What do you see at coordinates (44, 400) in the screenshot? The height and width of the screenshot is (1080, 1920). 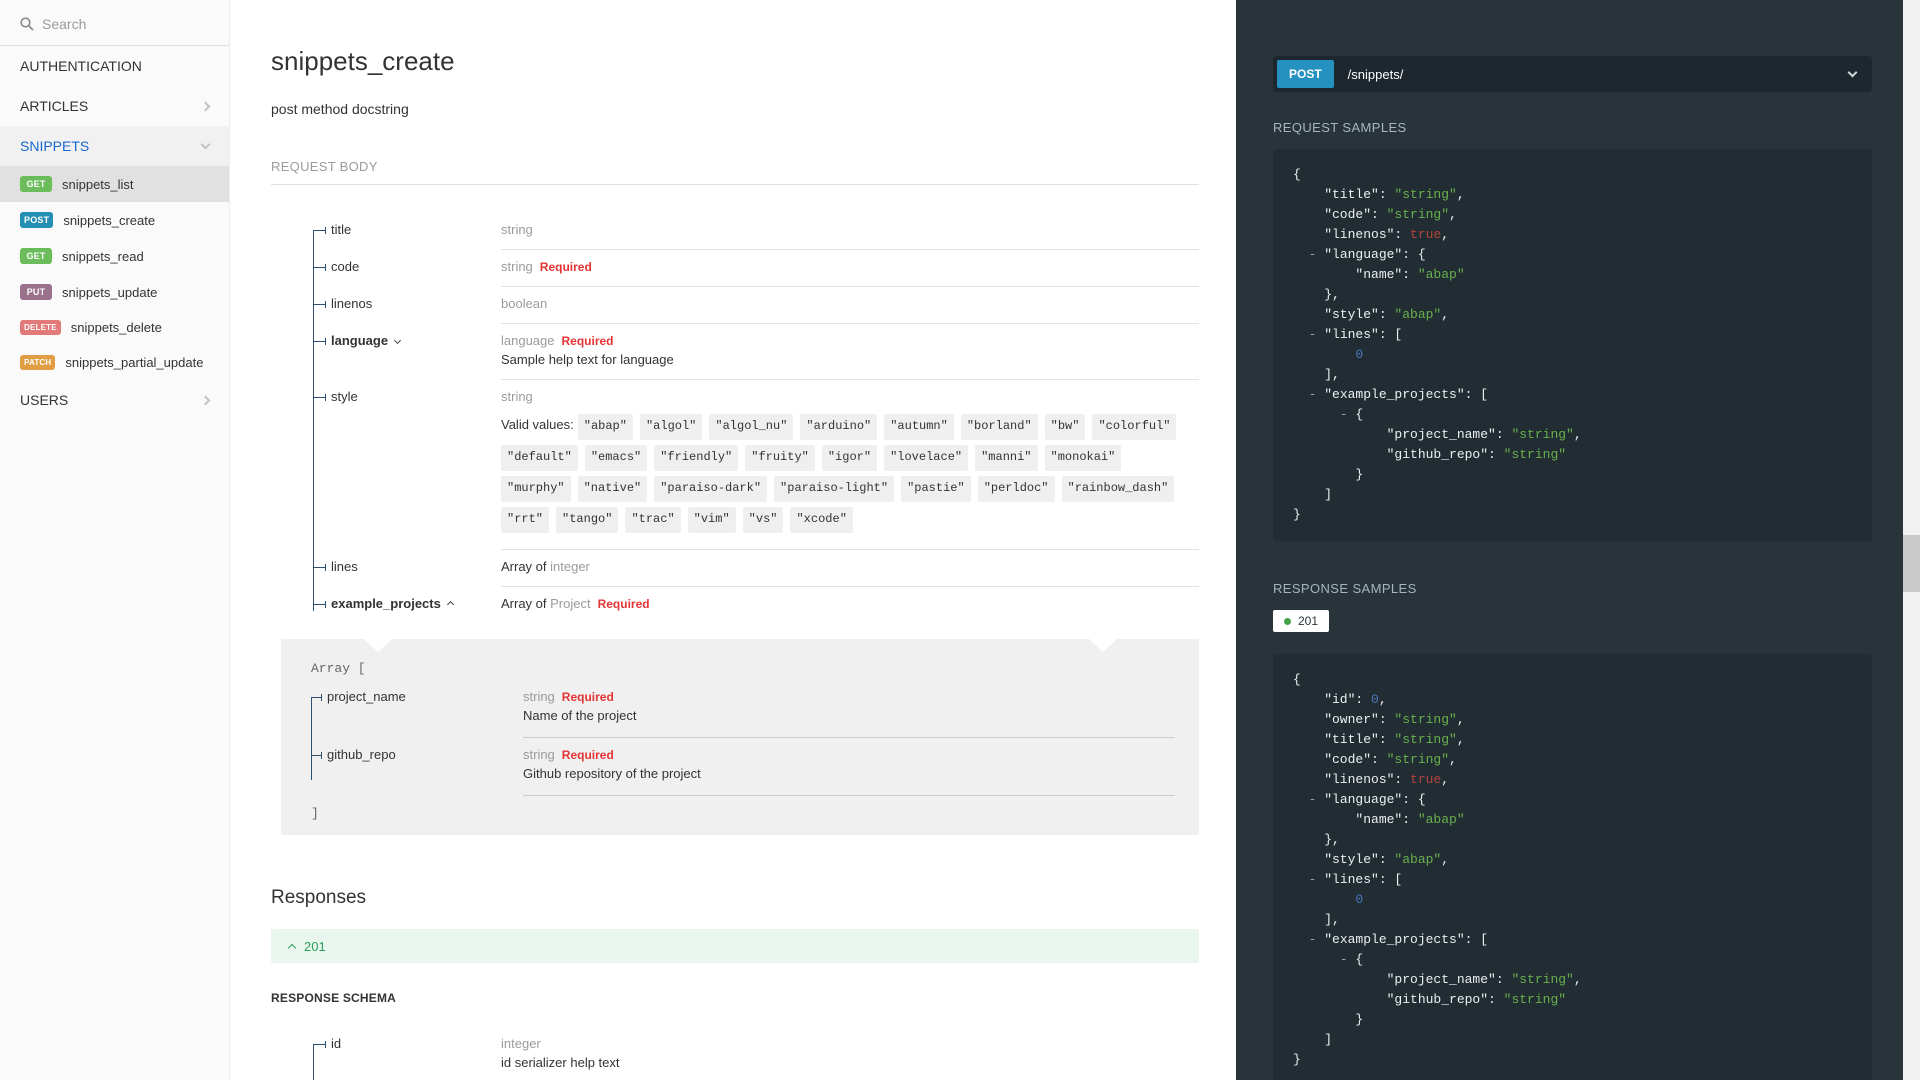 I see `sidebar-item-label: USERS` at bounding box center [44, 400].